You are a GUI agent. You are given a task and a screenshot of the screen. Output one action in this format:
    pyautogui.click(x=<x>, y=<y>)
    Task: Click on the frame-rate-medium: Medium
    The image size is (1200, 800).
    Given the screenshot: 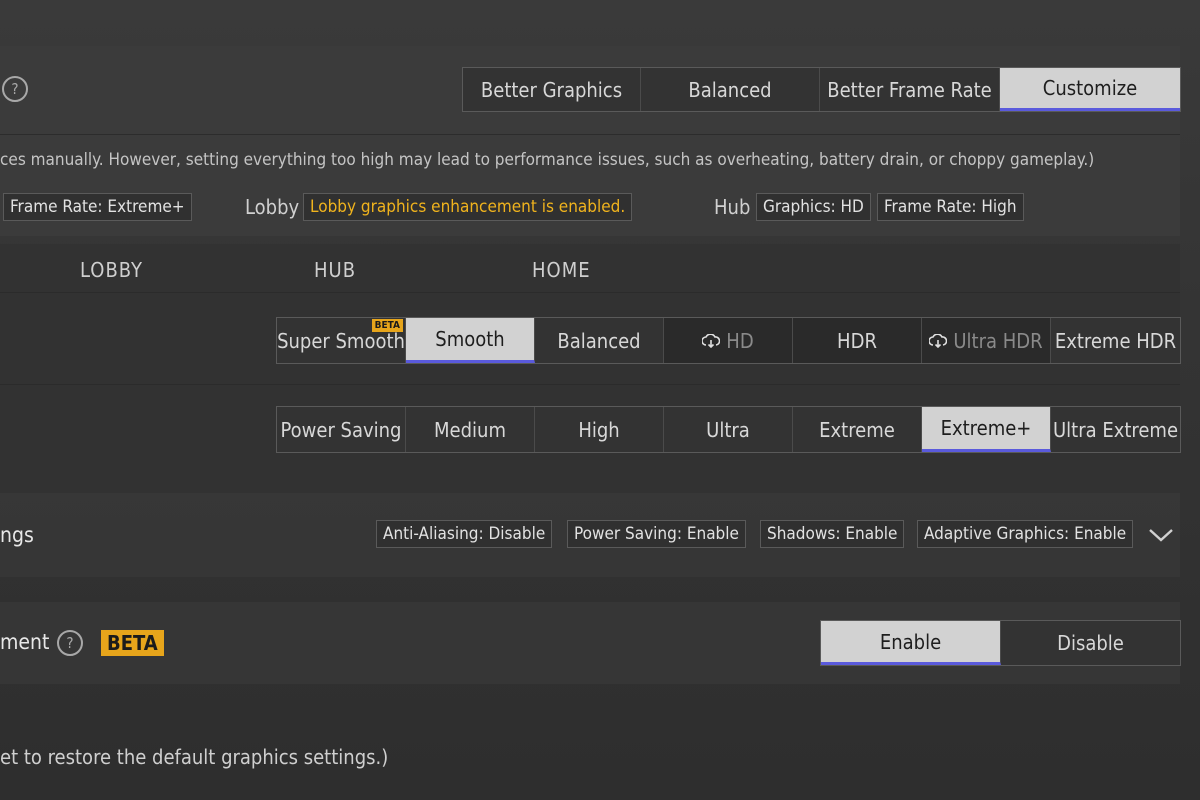 What is the action you would take?
    pyautogui.click(x=470, y=429)
    